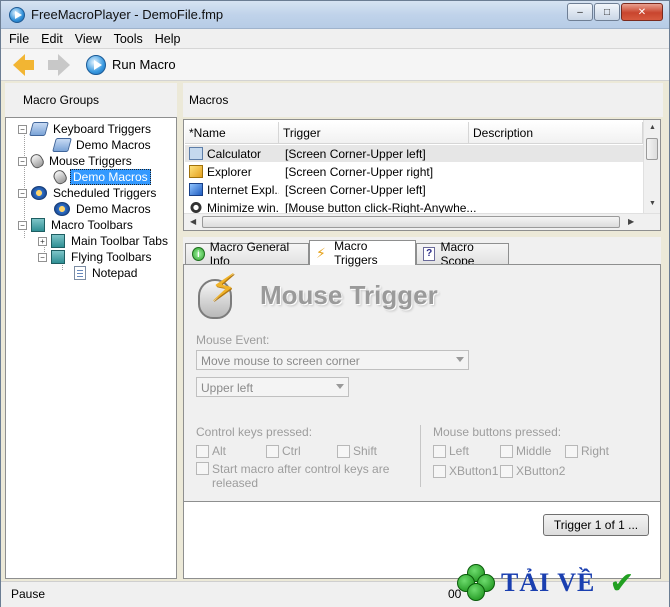 The height and width of the screenshot is (607, 670). I want to click on tree-item-mouse-demo-macros: Demo Macros, so click(101, 177).